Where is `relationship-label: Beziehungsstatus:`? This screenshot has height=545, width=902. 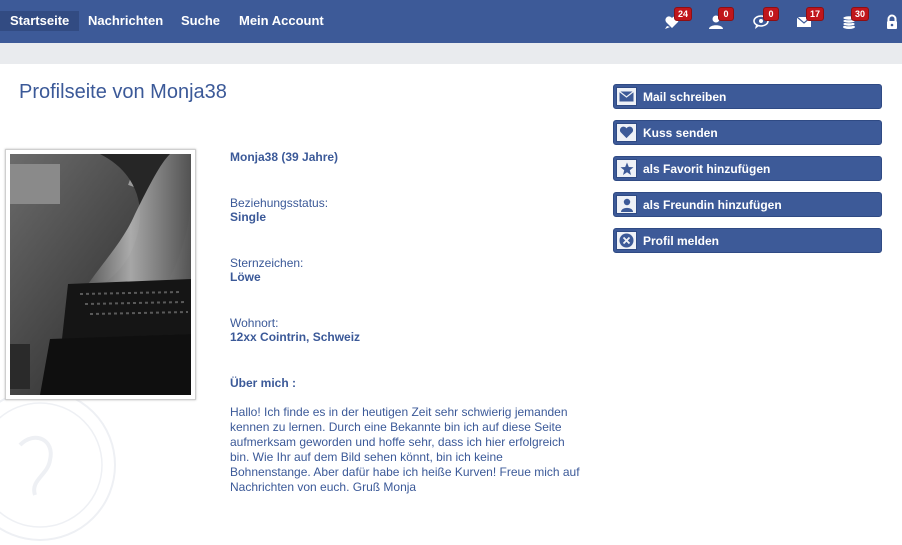 relationship-label: Beziehungsstatus: is located at coordinates (279, 203).